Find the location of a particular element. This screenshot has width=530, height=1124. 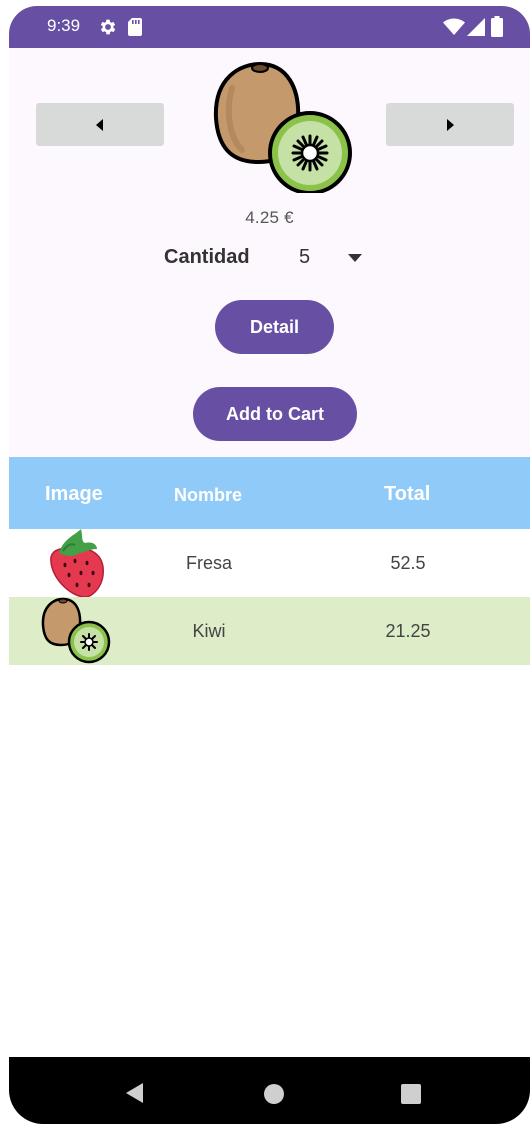

quantity-dropdown: 5 is located at coordinates (331, 259).